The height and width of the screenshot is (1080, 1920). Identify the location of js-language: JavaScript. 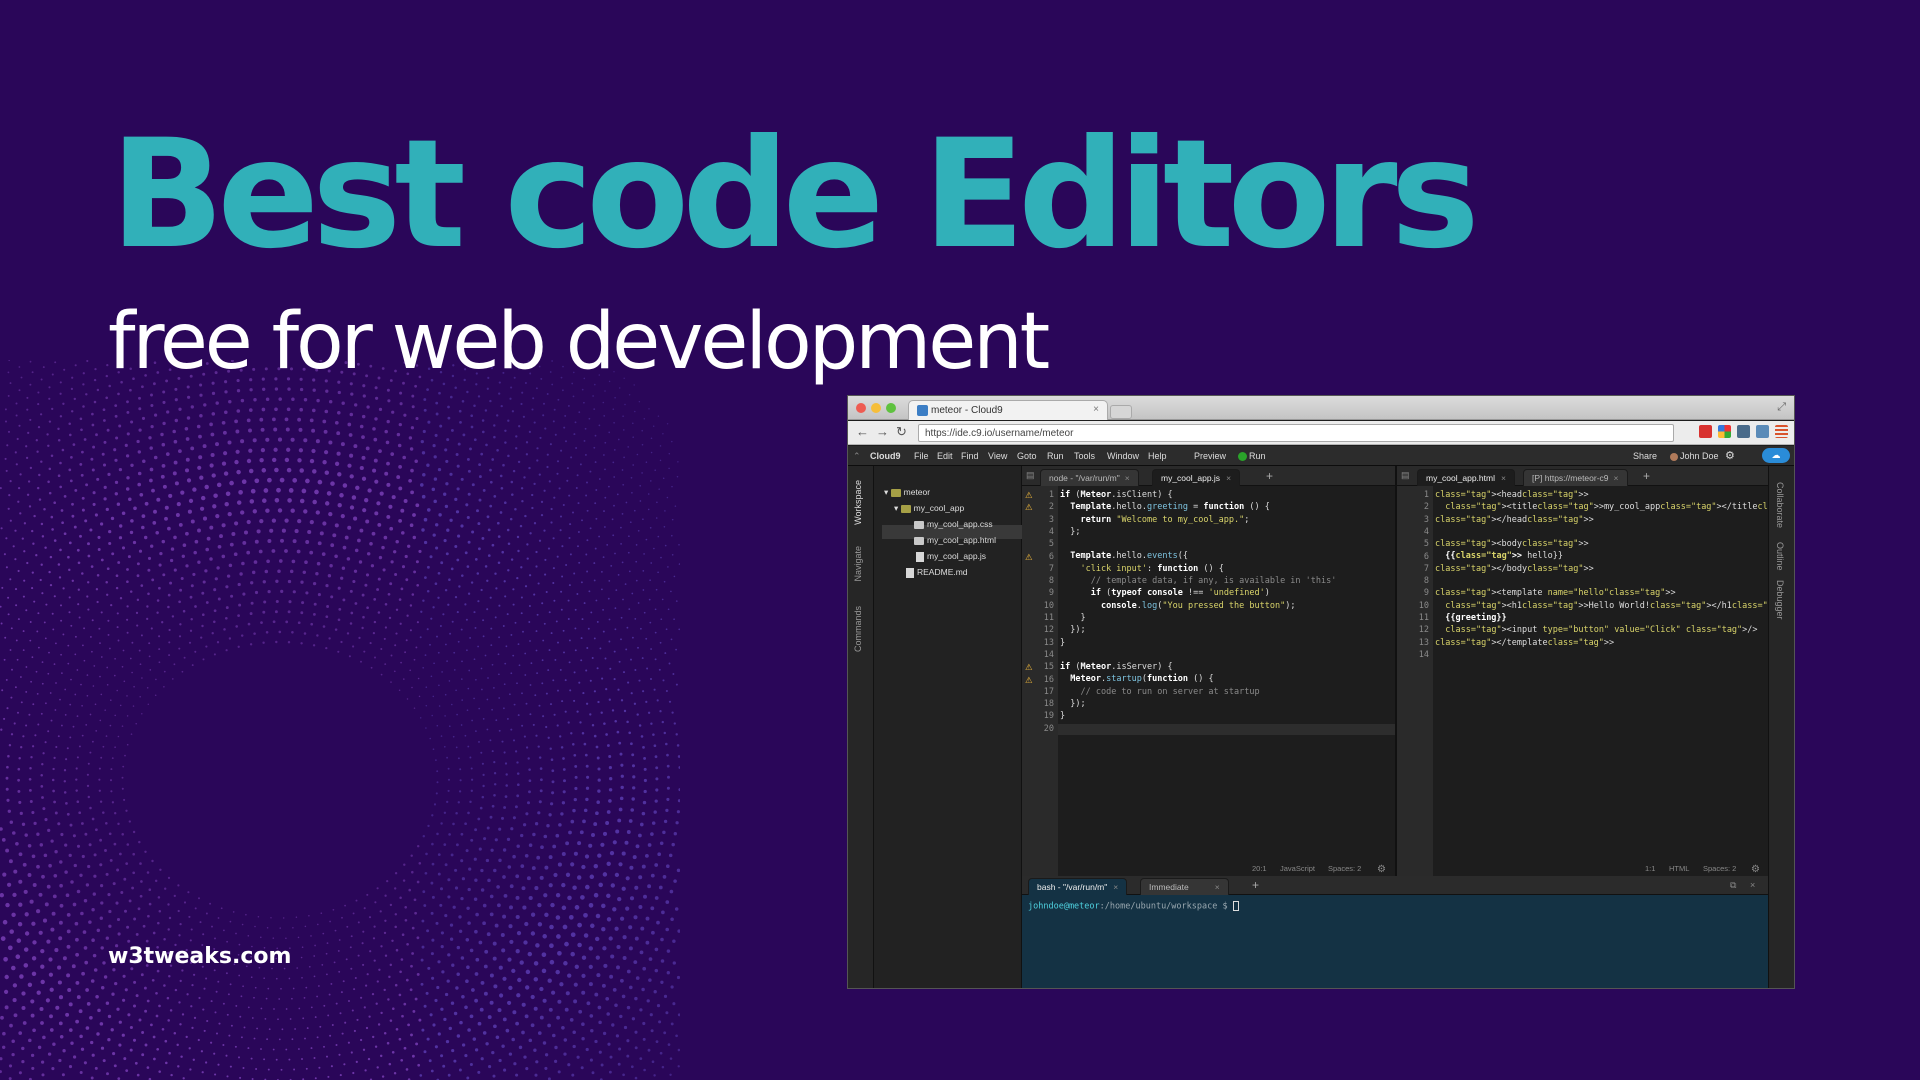
(1297, 868).